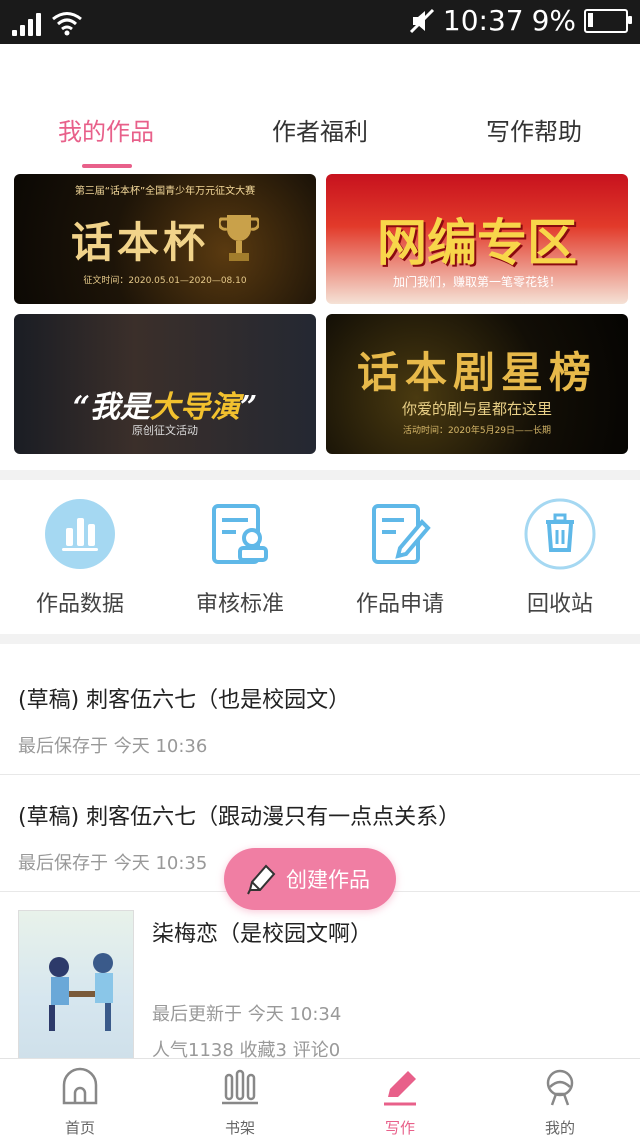 Image resolution: width=640 pixels, height=1139 pixels. I want to click on home-icon, so click(80, 1086).